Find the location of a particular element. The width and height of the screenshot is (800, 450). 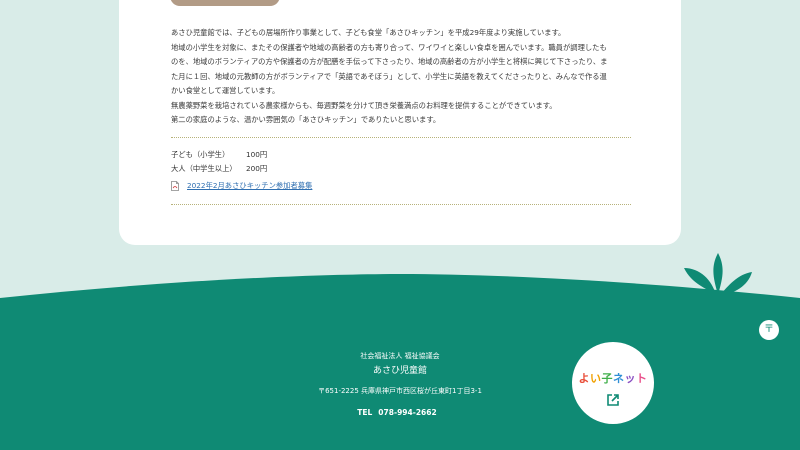

intro-line: 第二の家庭のような、温かい雰囲気の「あさひキッチン」でありたいと思います。 is located at coordinates (306, 119).